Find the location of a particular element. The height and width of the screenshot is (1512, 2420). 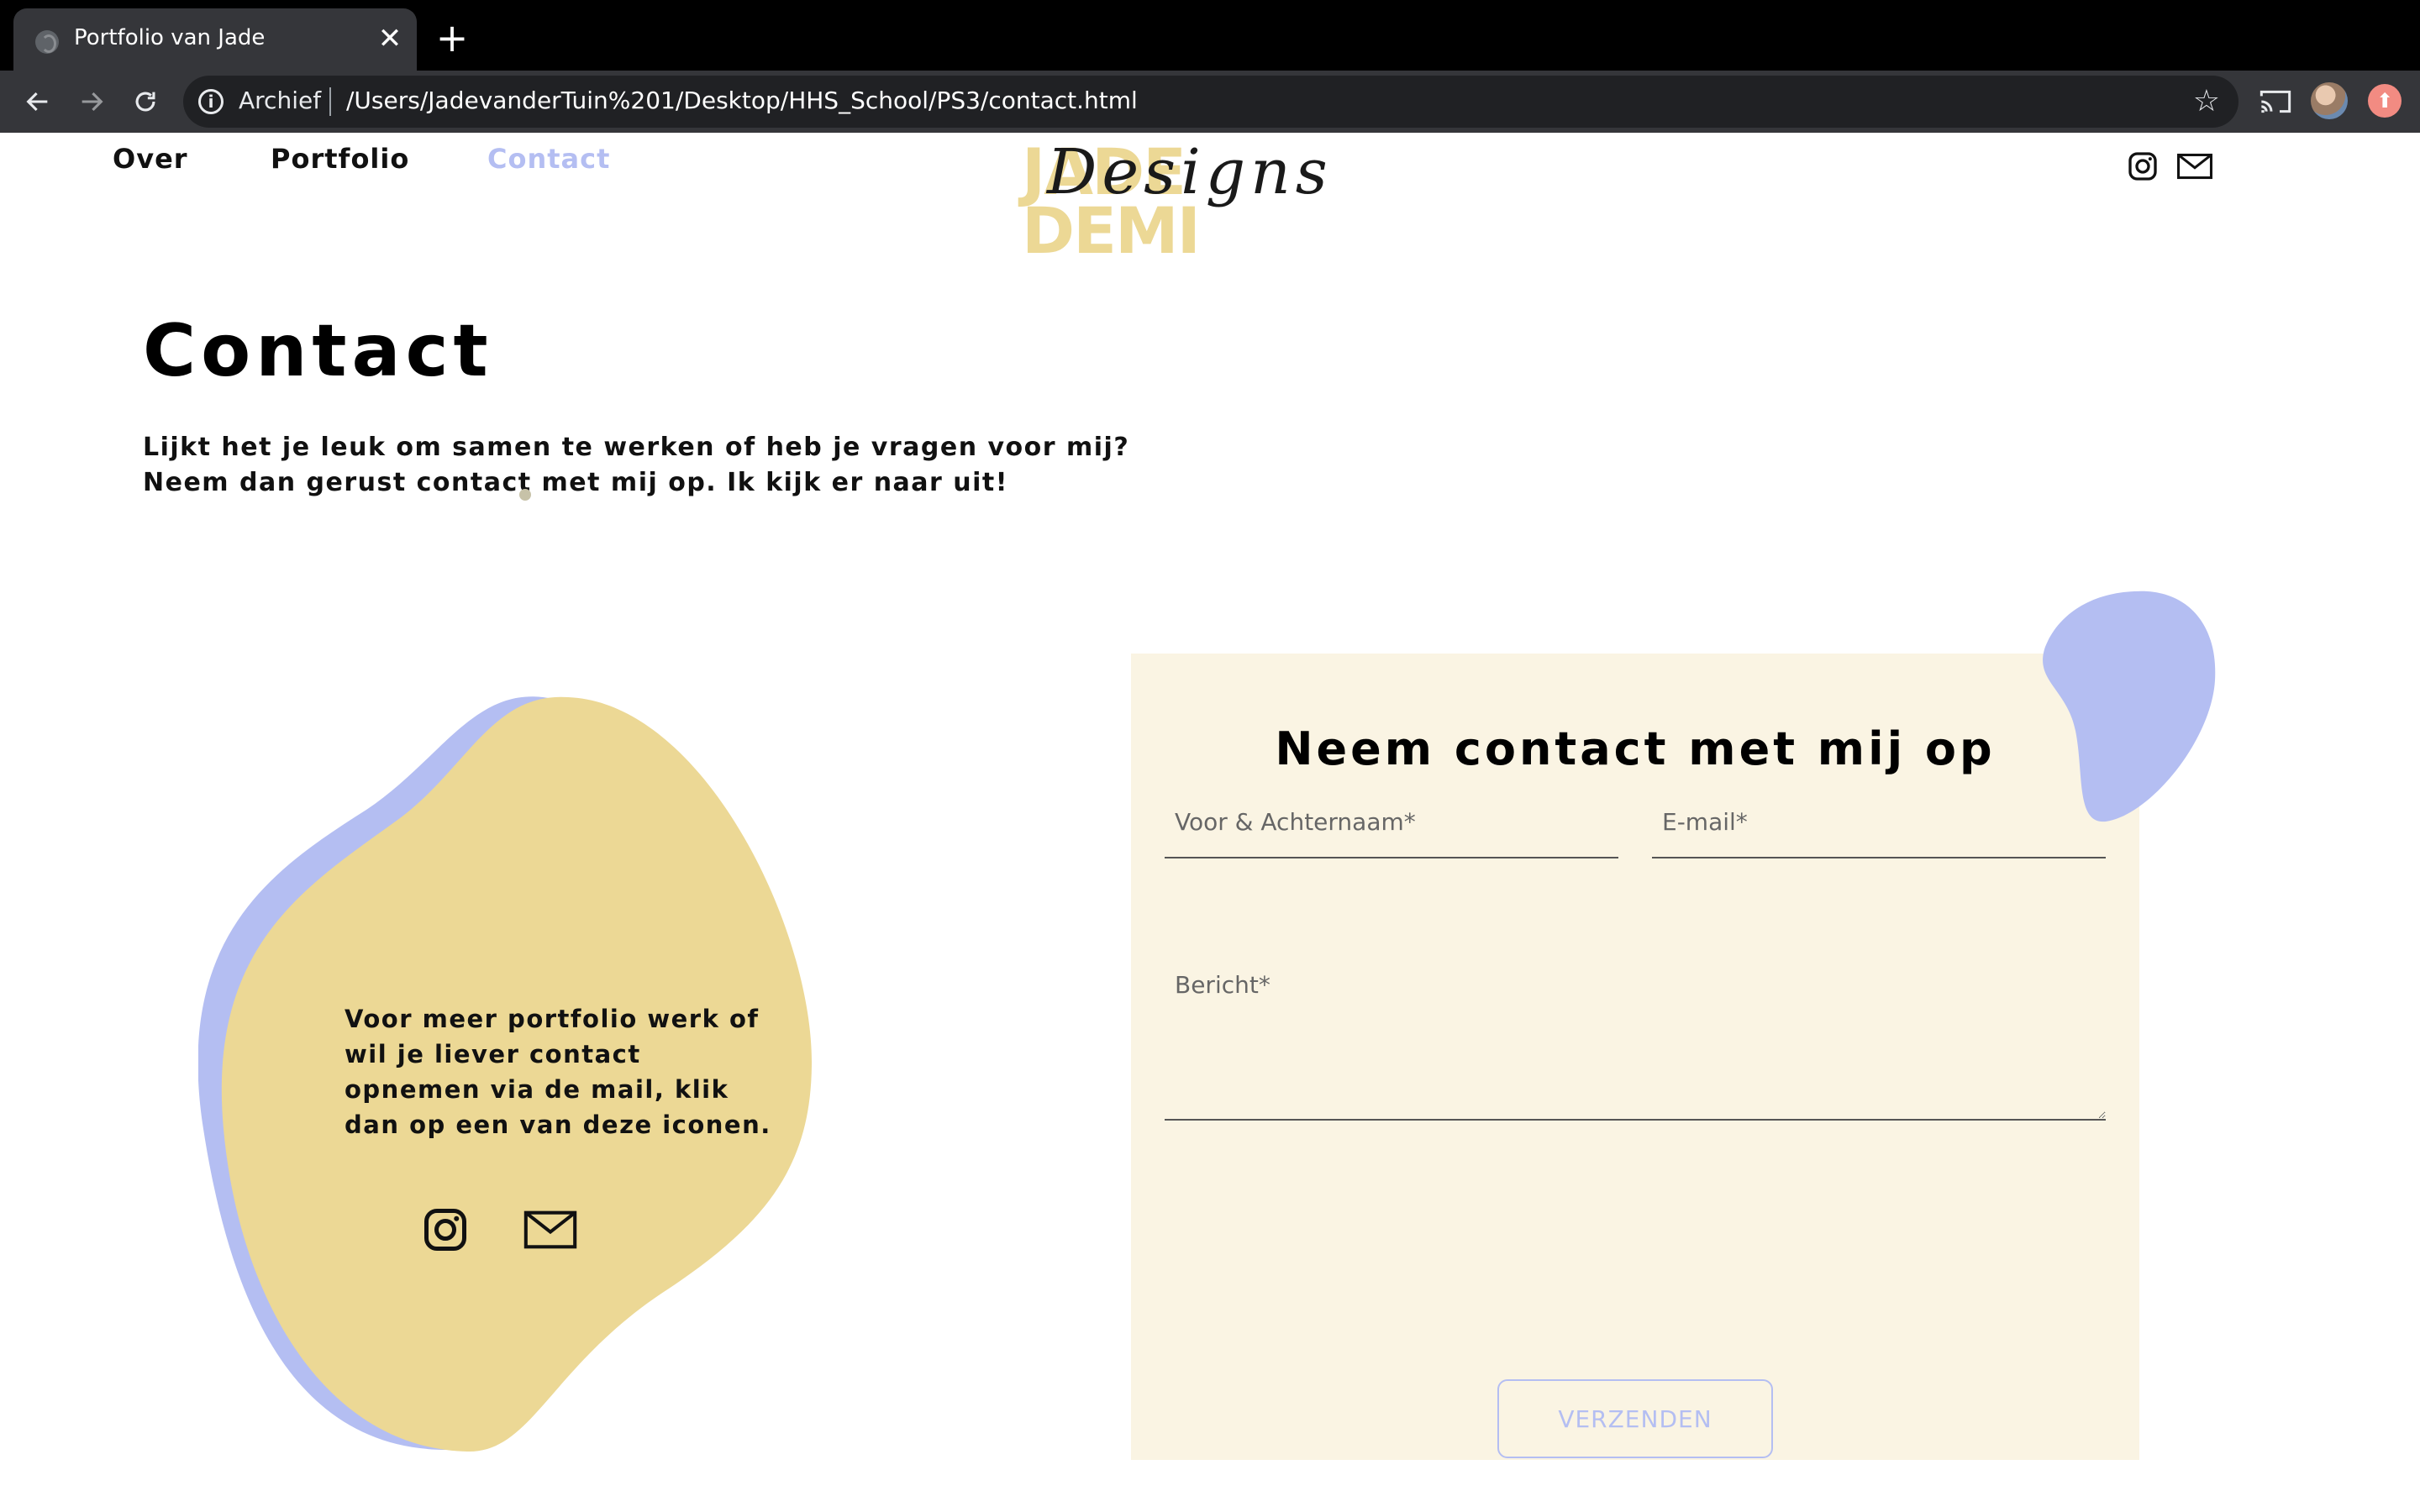

address-separator is located at coordinates (330, 101).